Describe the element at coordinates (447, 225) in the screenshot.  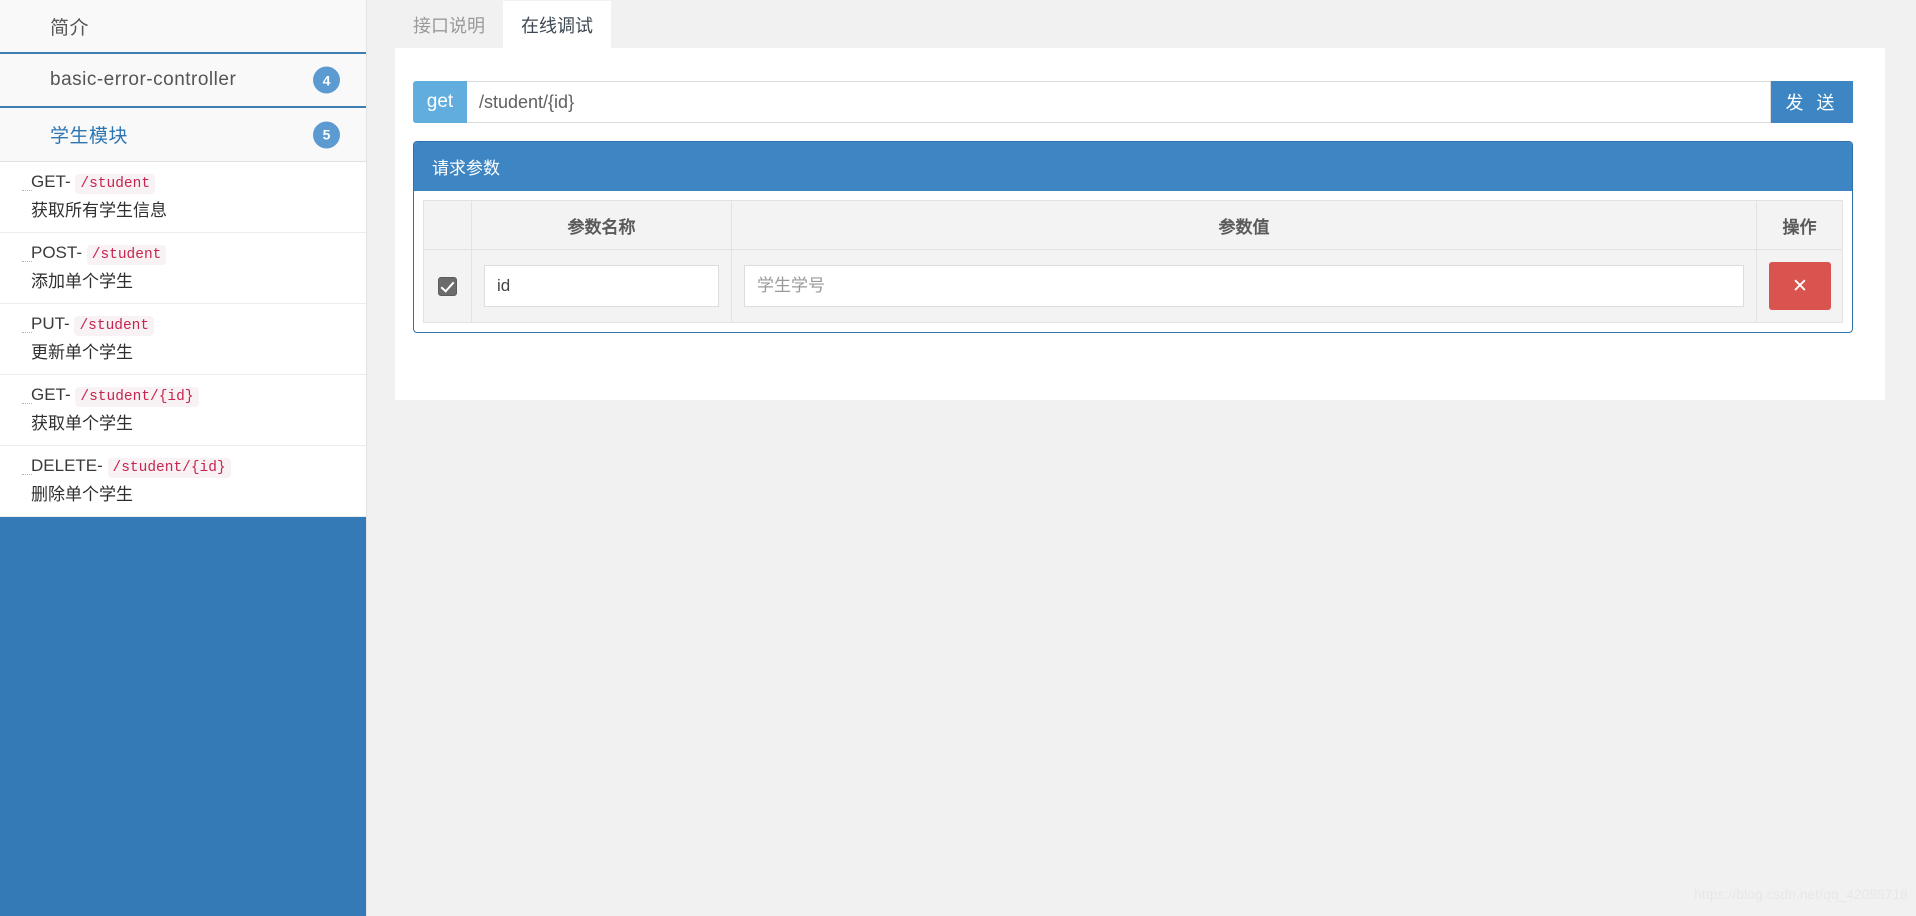
I see `column-header-select` at that location.